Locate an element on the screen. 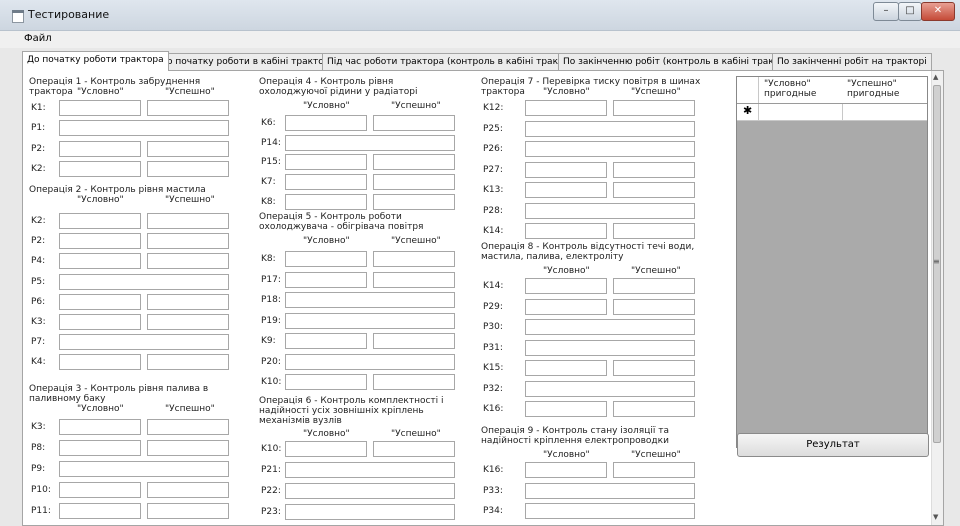  grid-cell is located at coordinates (800, 112).